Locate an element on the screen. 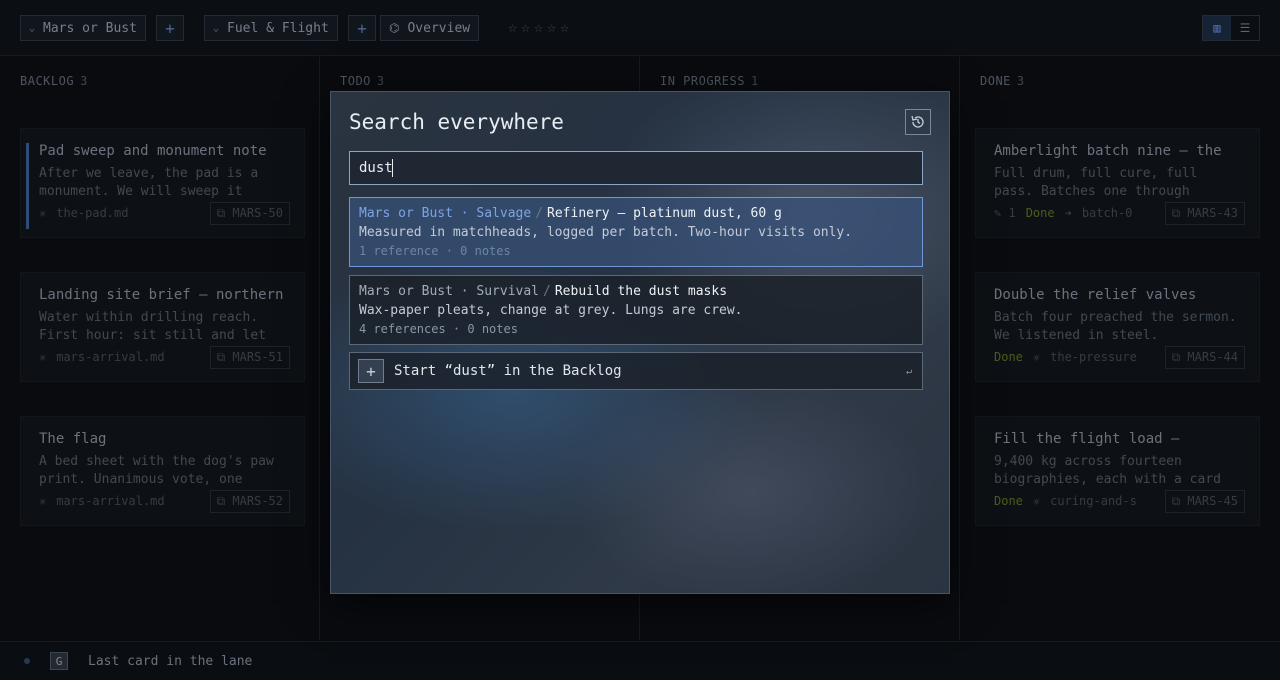  result-meta: 1 reference · 0 notes is located at coordinates (435, 251).